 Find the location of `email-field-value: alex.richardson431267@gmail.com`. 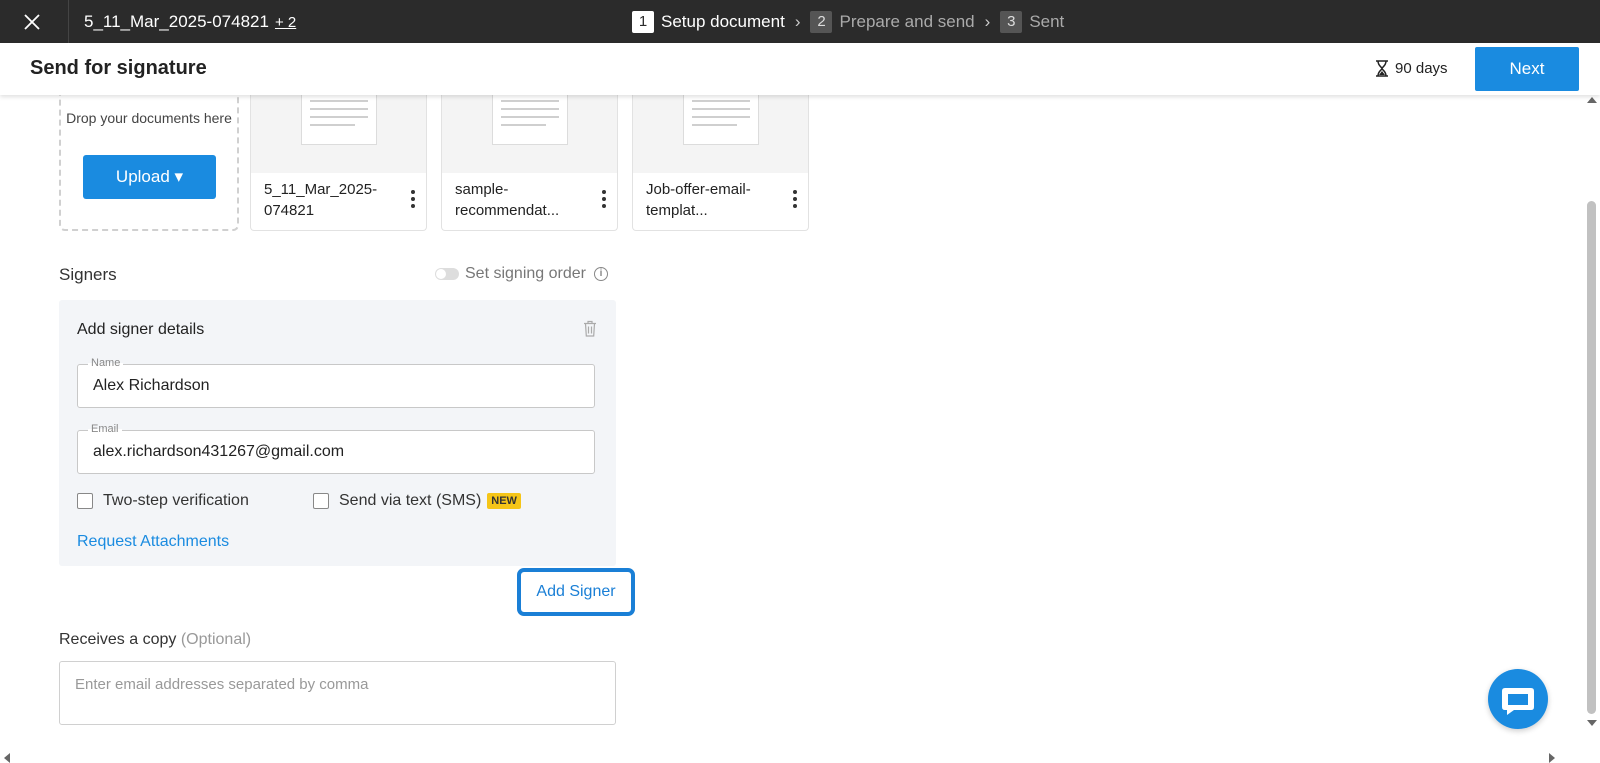

email-field-value: alex.richardson431267@gmail.com is located at coordinates (219, 451).